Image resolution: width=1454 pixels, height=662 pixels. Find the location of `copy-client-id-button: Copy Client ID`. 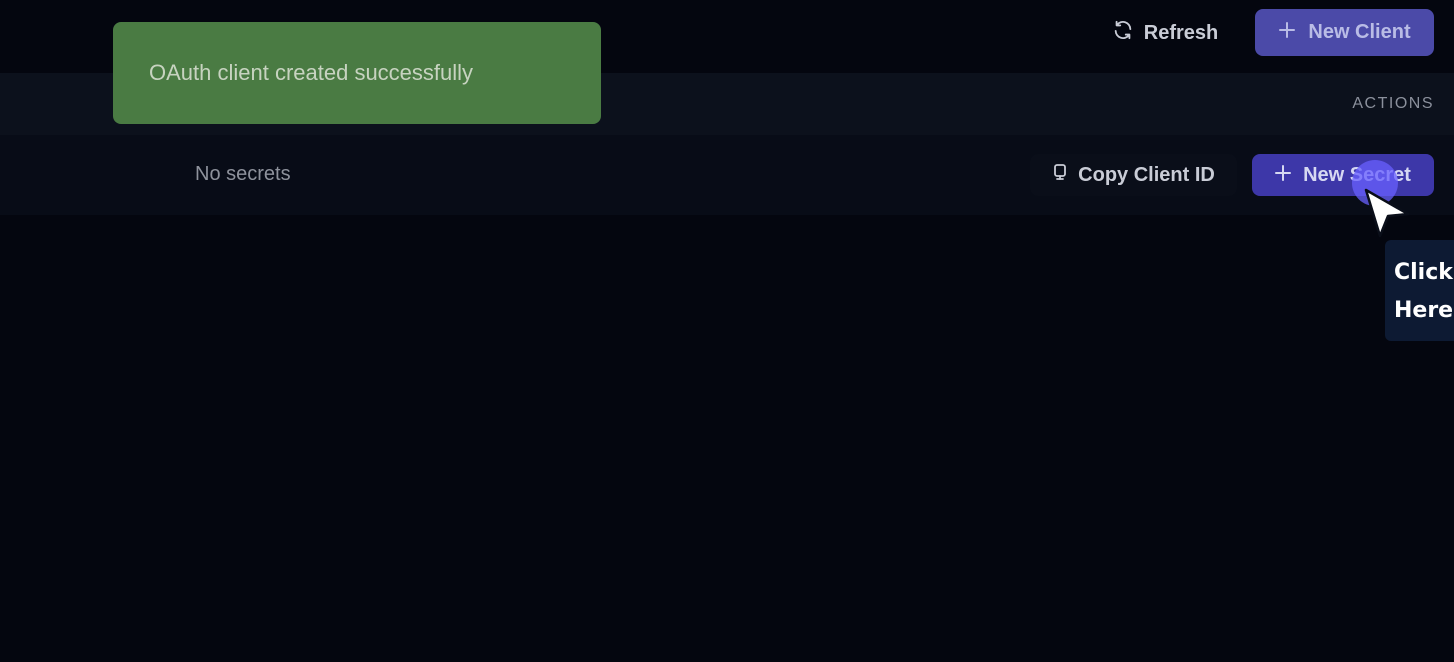

copy-client-id-button: Copy Client ID is located at coordinates (1133, 175).